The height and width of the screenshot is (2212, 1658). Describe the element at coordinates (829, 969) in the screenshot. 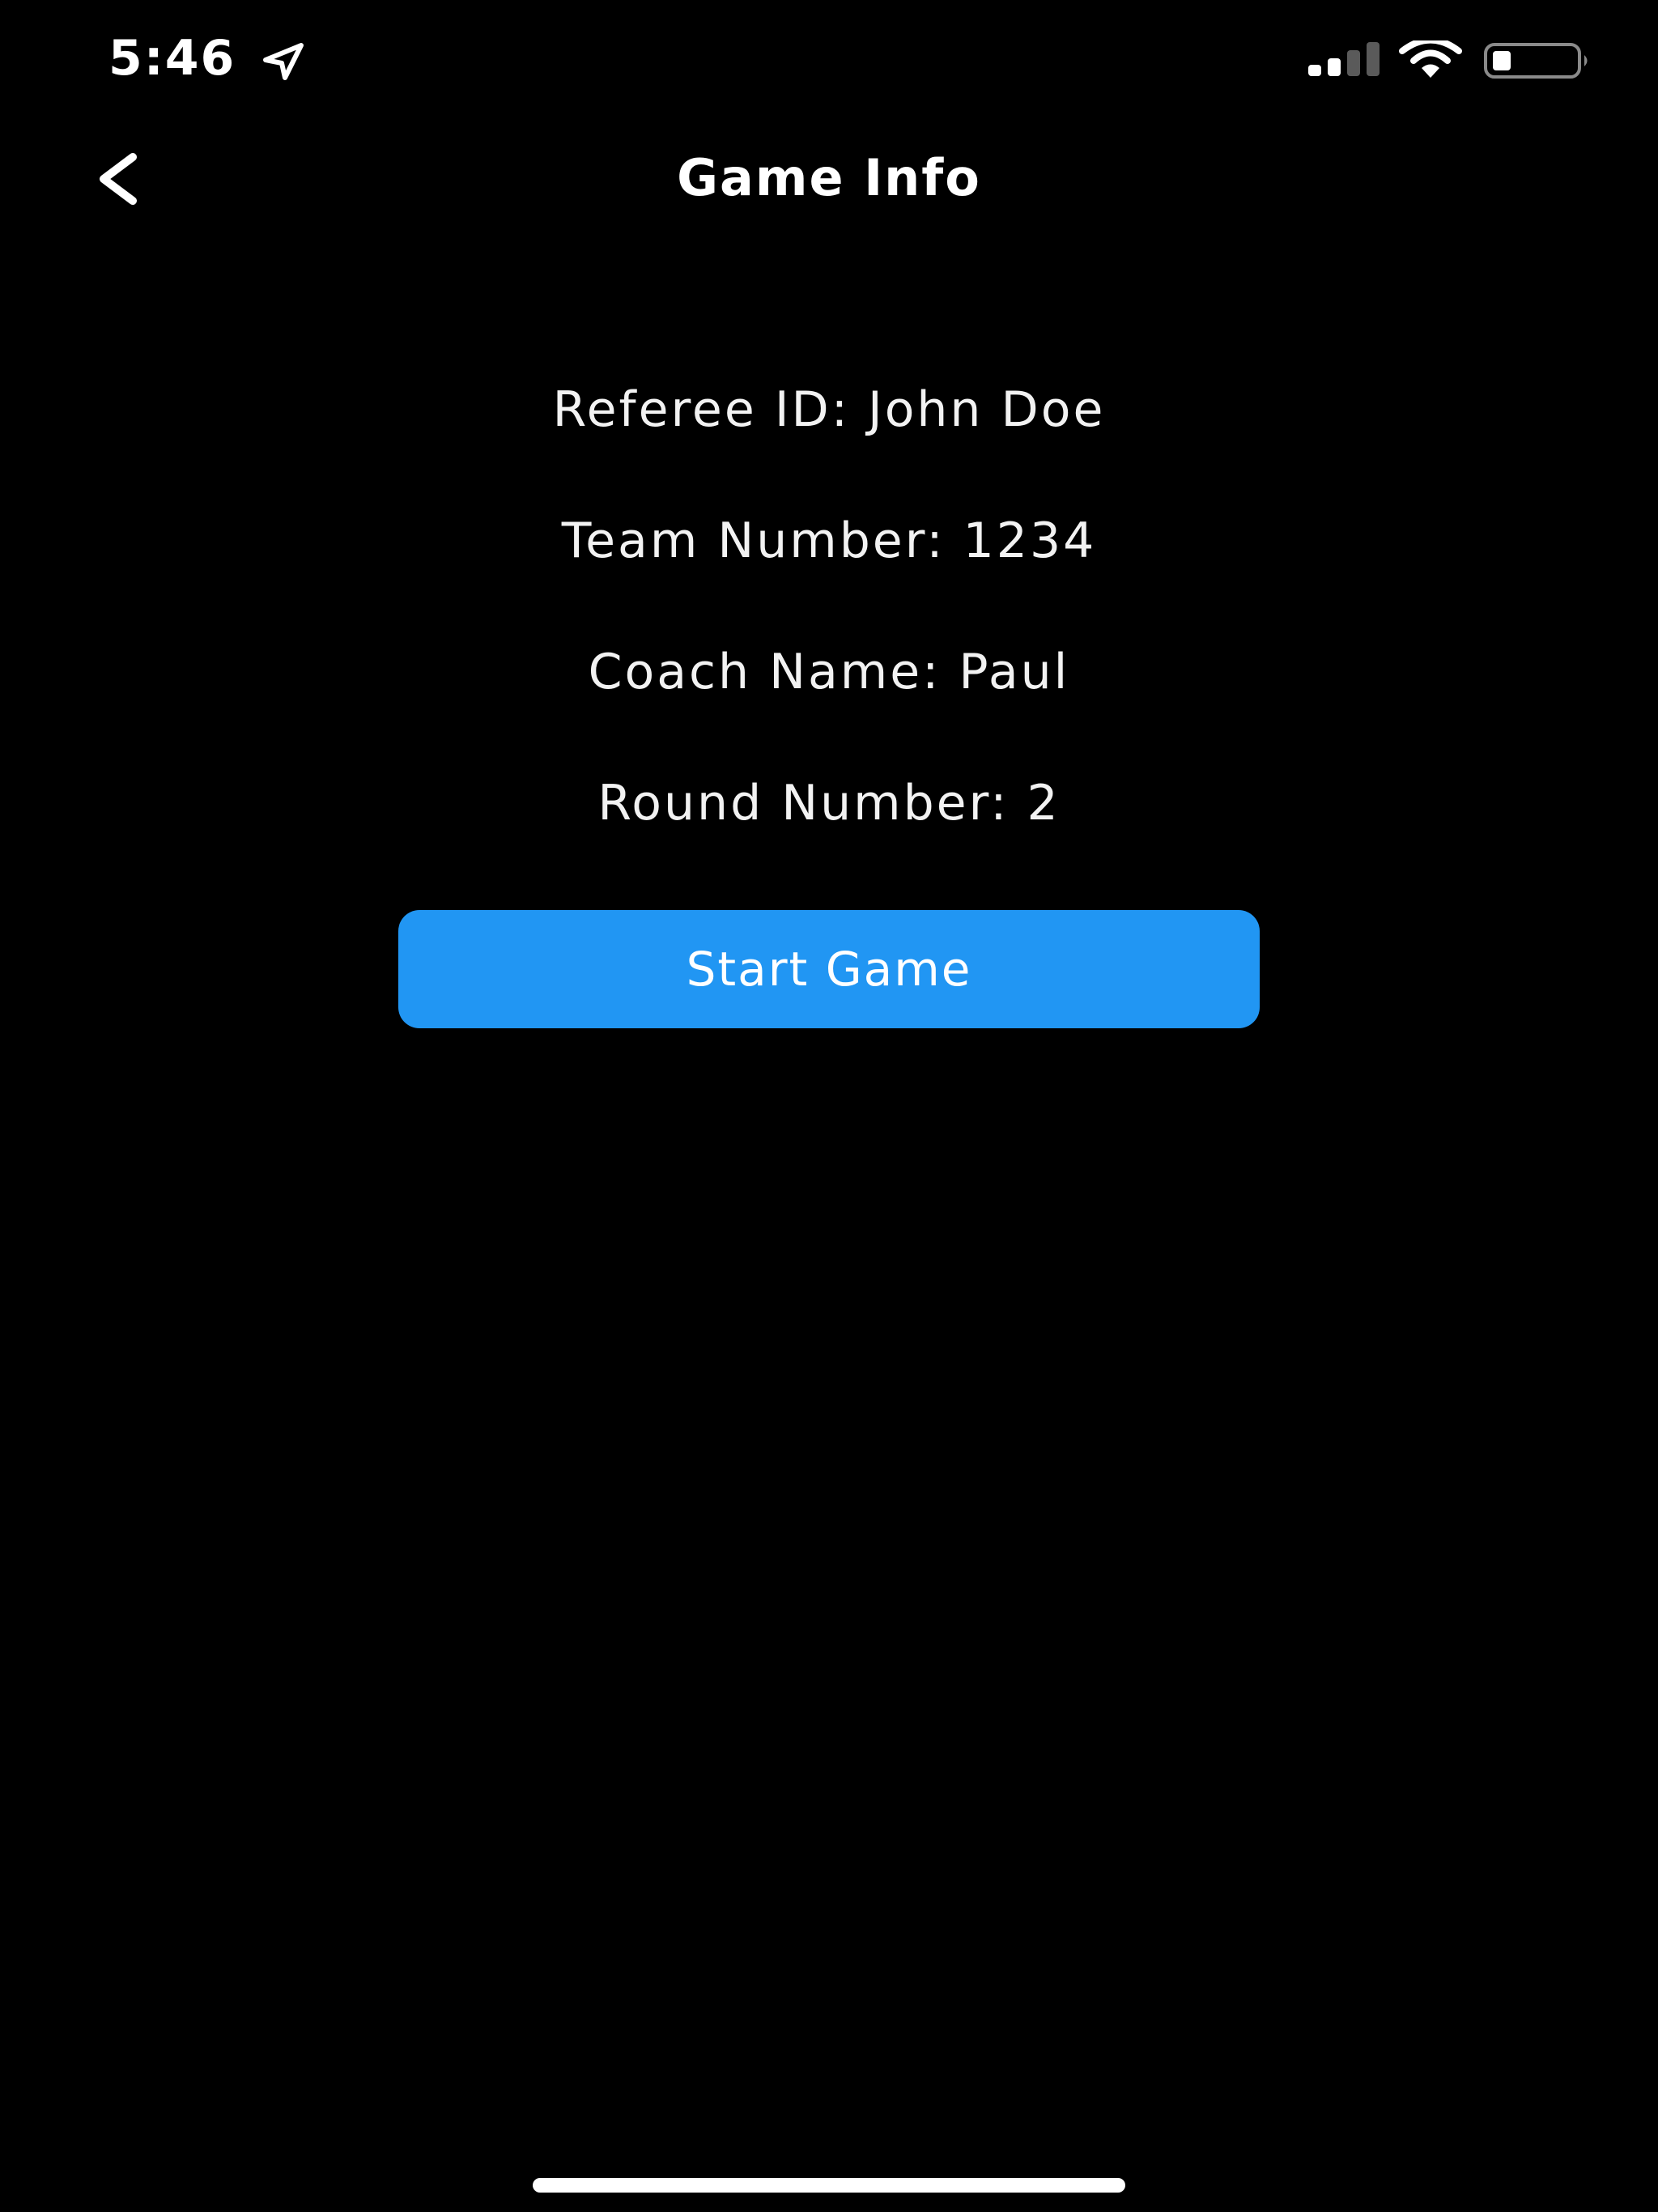

I see `start-game-button: Start Game` at that location.